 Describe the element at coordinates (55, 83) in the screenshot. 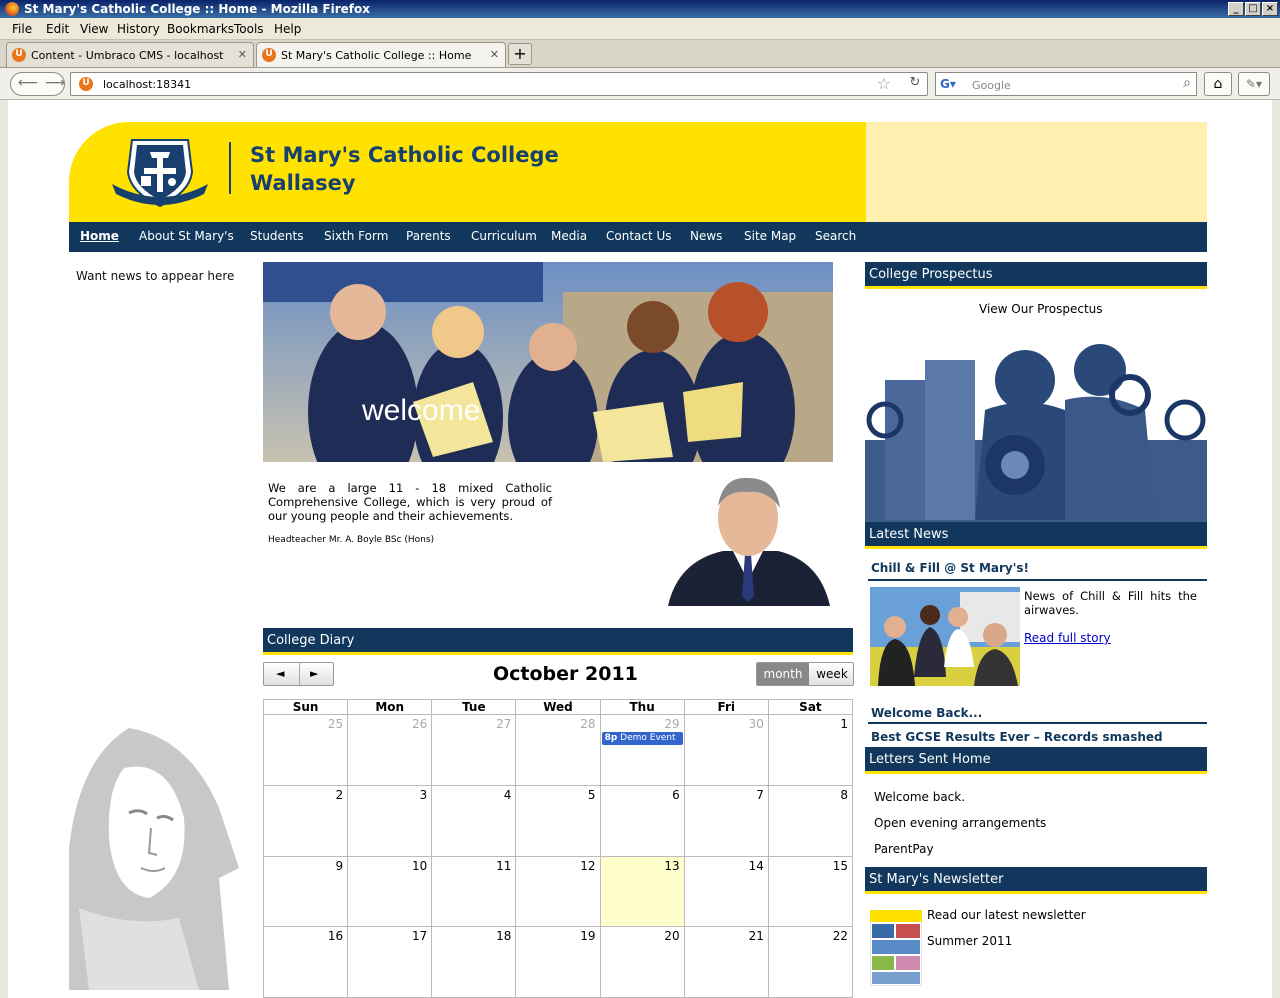

I see `forward-arrow-icon: ⟶` at that location.